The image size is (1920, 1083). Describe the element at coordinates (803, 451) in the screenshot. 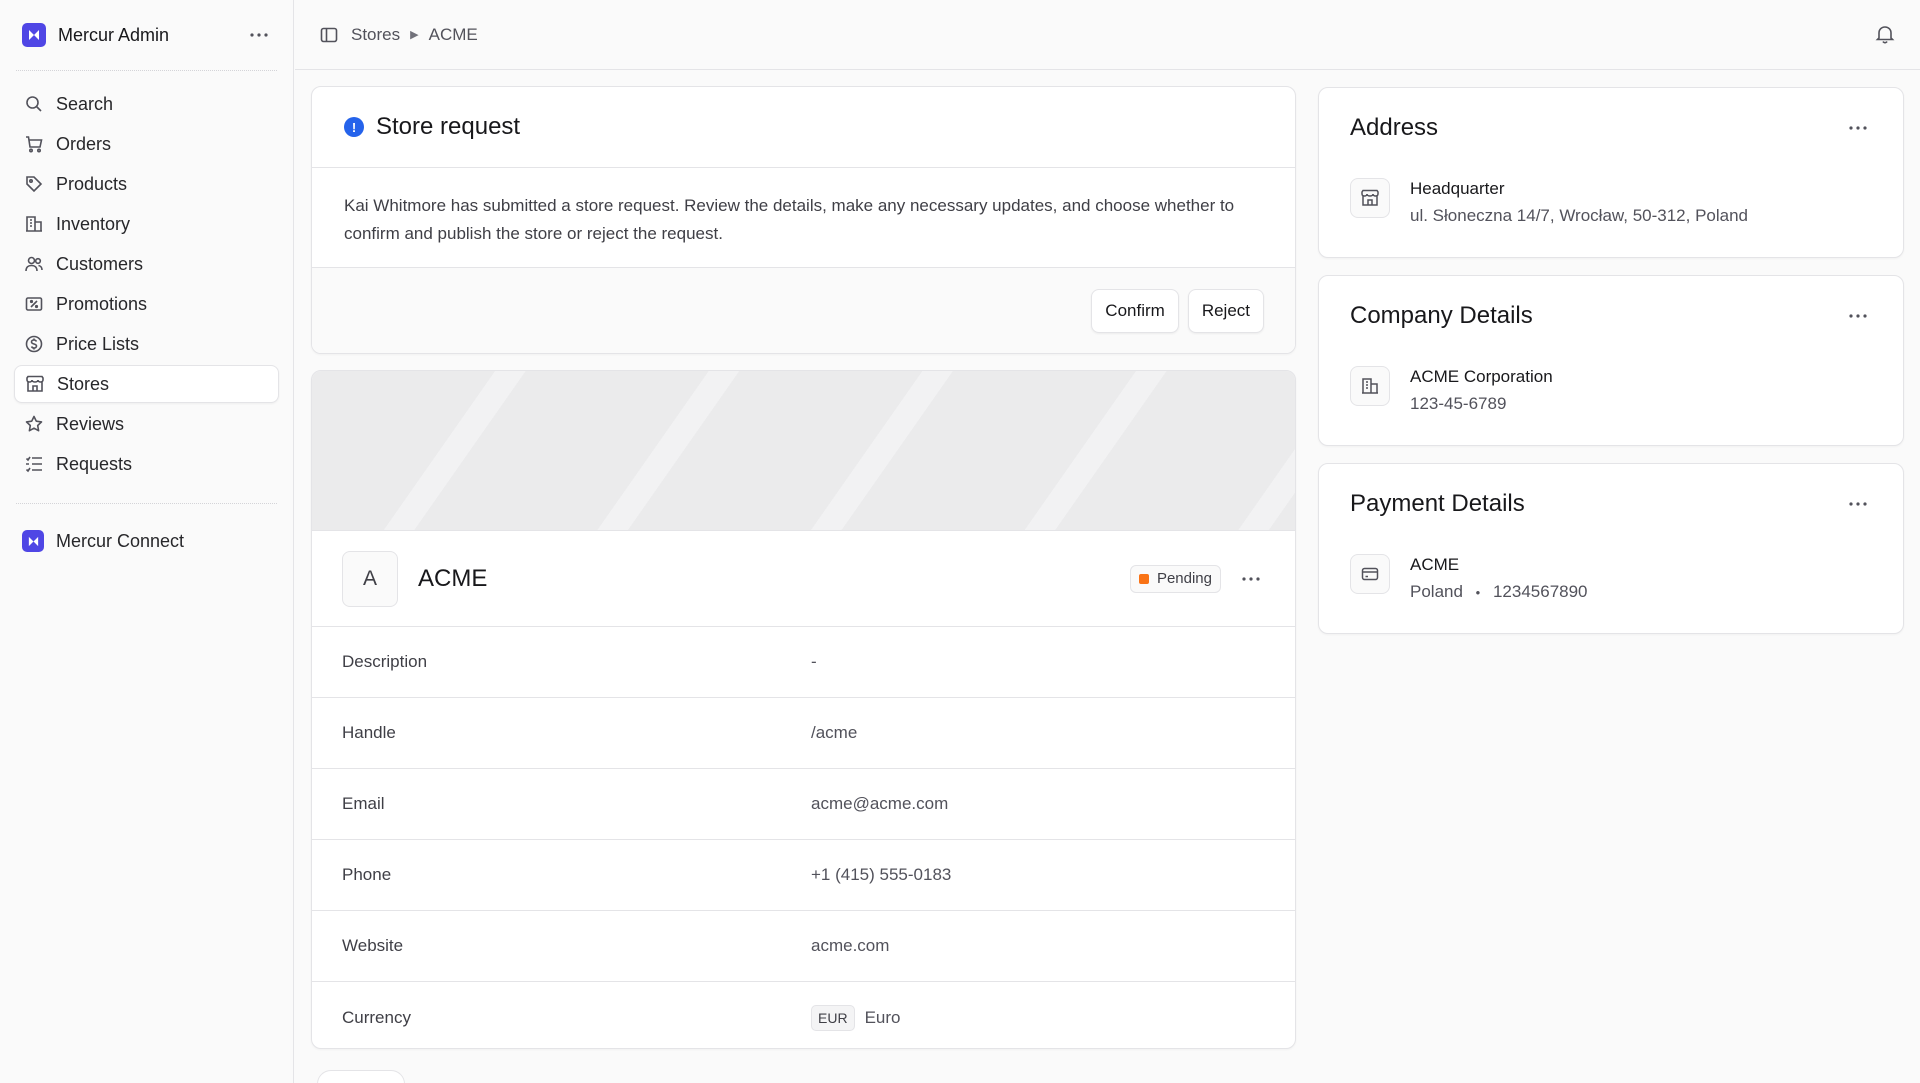

I see `store-banner` at that location.